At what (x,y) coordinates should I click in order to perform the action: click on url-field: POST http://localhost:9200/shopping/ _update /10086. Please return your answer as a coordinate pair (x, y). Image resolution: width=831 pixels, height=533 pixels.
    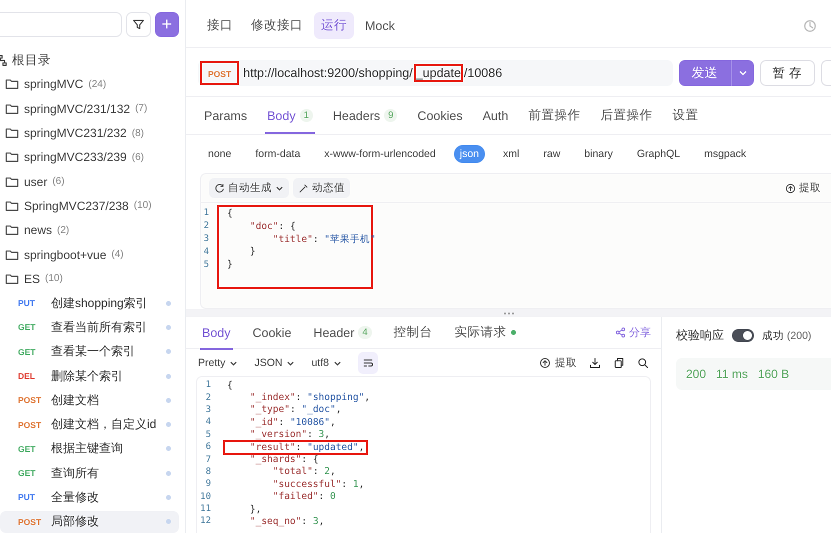
    Looking at the image, I should click on (435, 73).